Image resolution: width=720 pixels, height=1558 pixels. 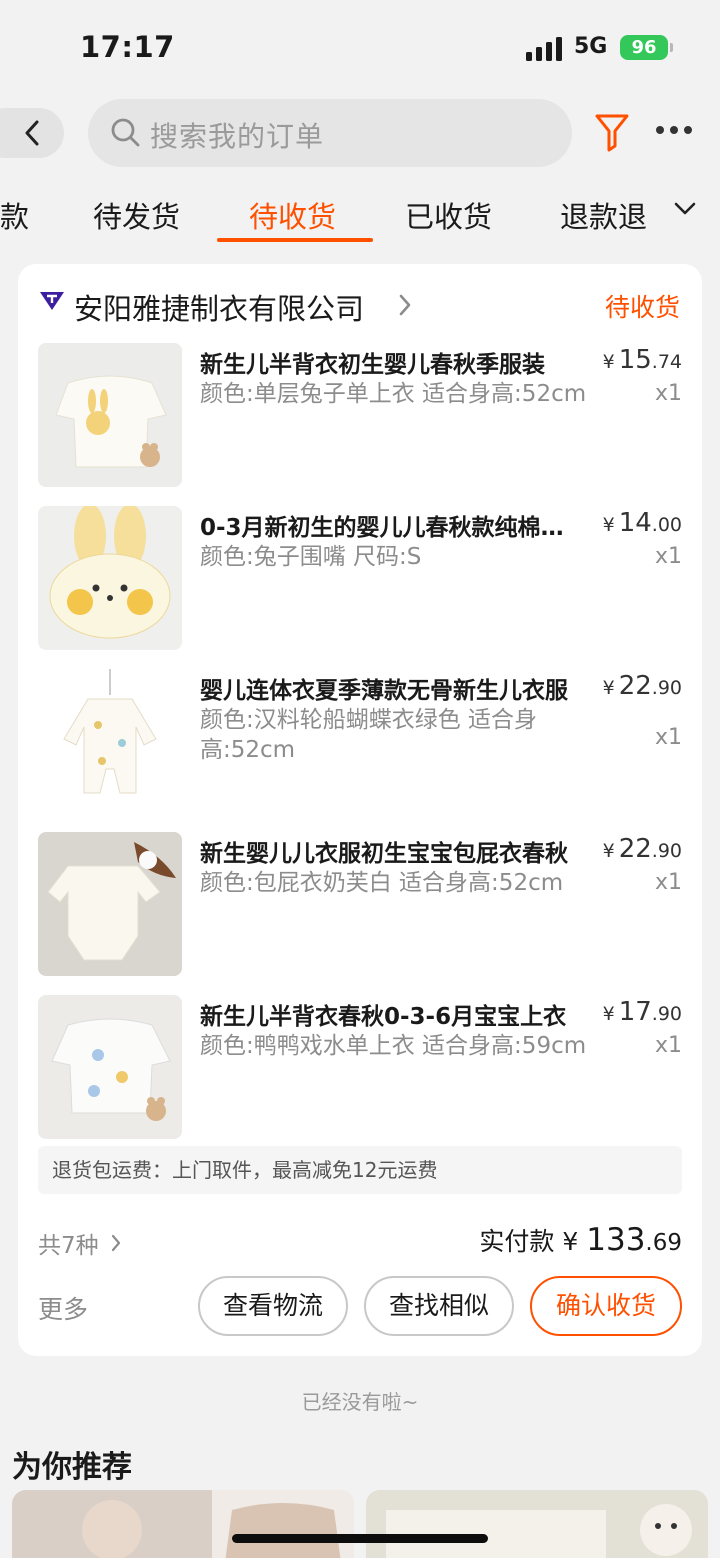 I want to click on product-price: ¥15.74, so click(x=642, y=360).